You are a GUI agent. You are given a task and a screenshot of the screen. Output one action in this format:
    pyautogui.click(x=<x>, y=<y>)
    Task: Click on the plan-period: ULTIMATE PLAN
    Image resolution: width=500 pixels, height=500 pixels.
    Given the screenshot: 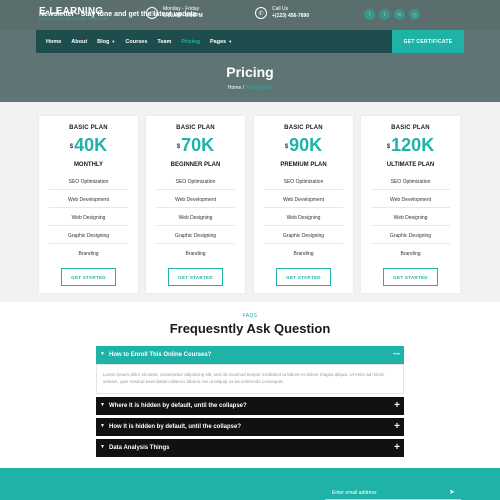 What is the action you would take?
    pyautogui.click(x=410, y=165)
    